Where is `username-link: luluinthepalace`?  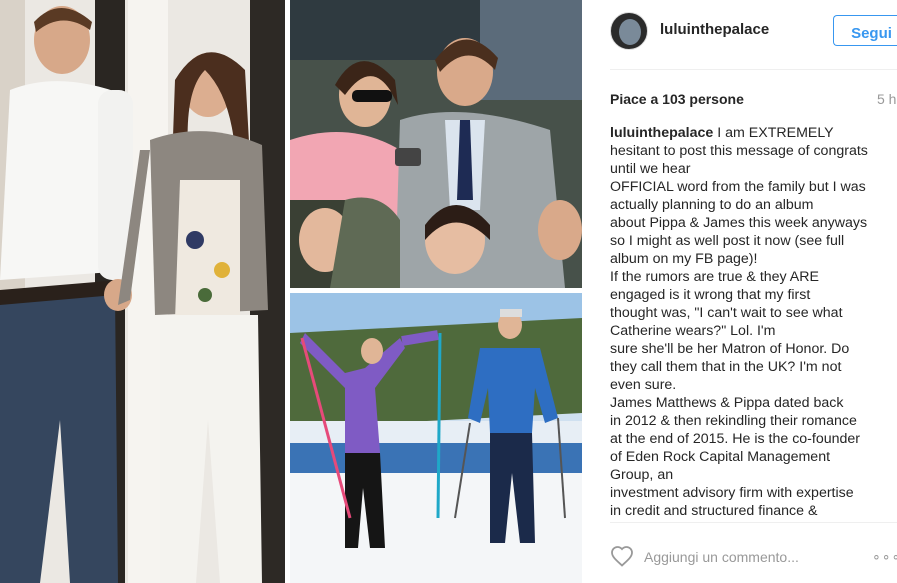
username-link: luluinthepalace is located at coordinates (714, 29).